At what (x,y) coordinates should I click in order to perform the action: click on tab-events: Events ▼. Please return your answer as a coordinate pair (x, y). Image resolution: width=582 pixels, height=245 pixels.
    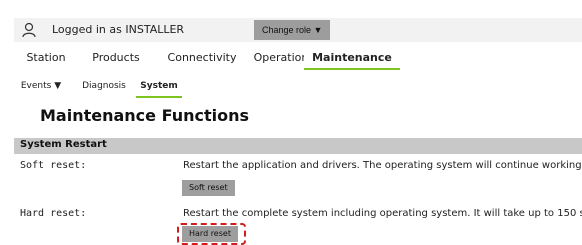
    Looking at the image, I should click on (41, 86).